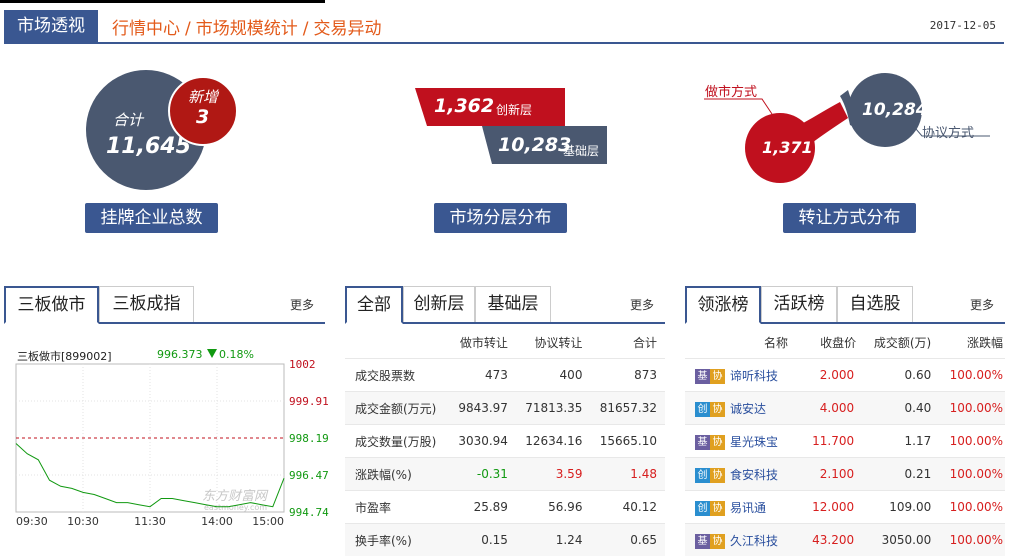 The height and width of the screenshot is (556, 1021). What do you see at coordinates (146, 304) in the screenshot?
I see `tab-sanban-composite: 三板成指` at bounding box center [146, 304].